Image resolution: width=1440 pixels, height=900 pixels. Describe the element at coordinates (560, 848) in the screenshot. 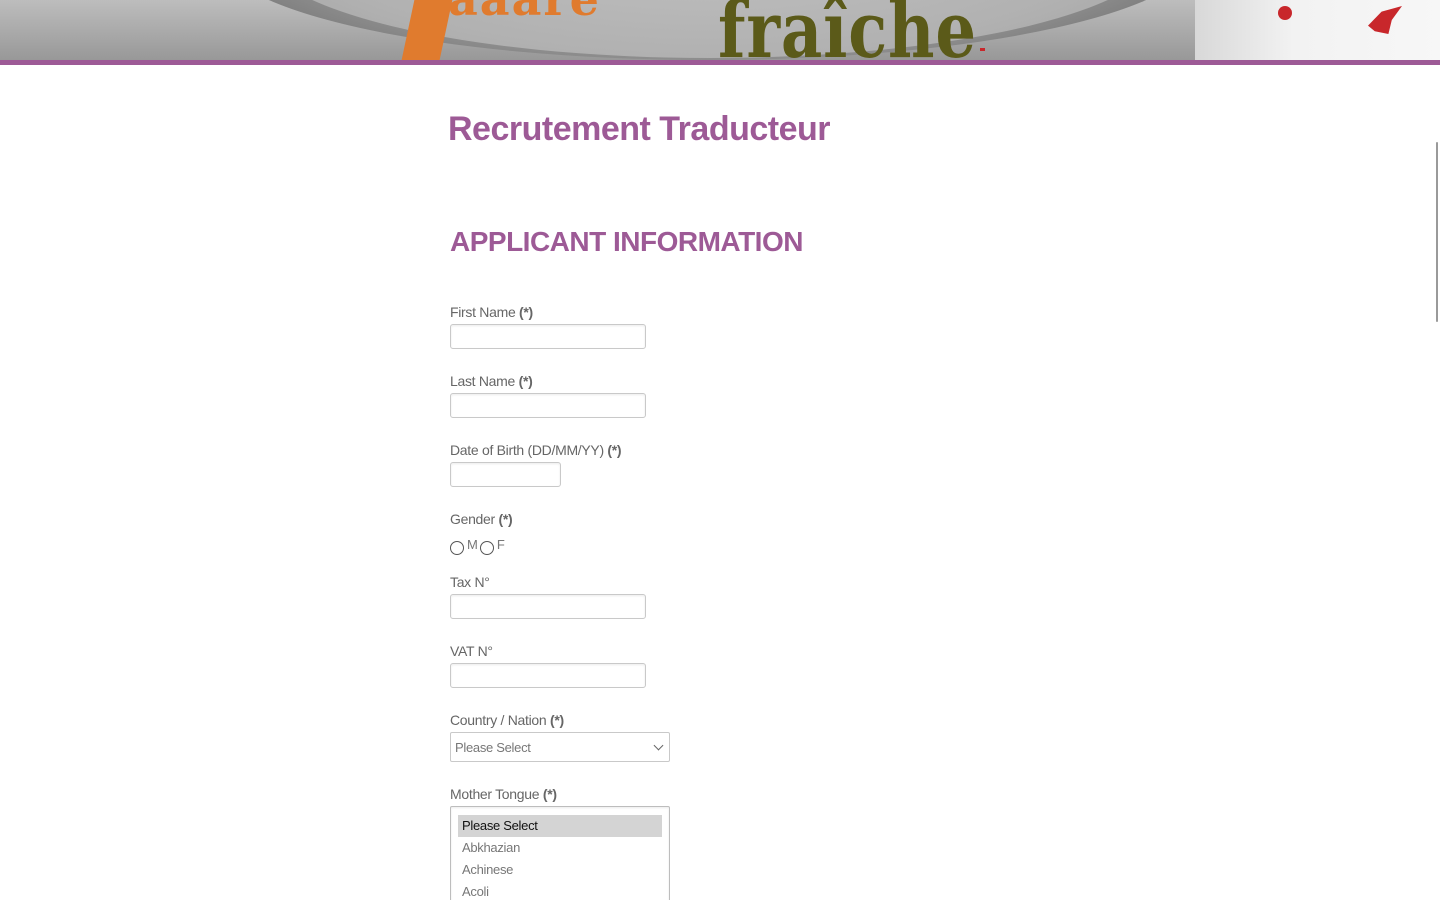

I see `list-option-abkhazian: Abkhazian` at that location.